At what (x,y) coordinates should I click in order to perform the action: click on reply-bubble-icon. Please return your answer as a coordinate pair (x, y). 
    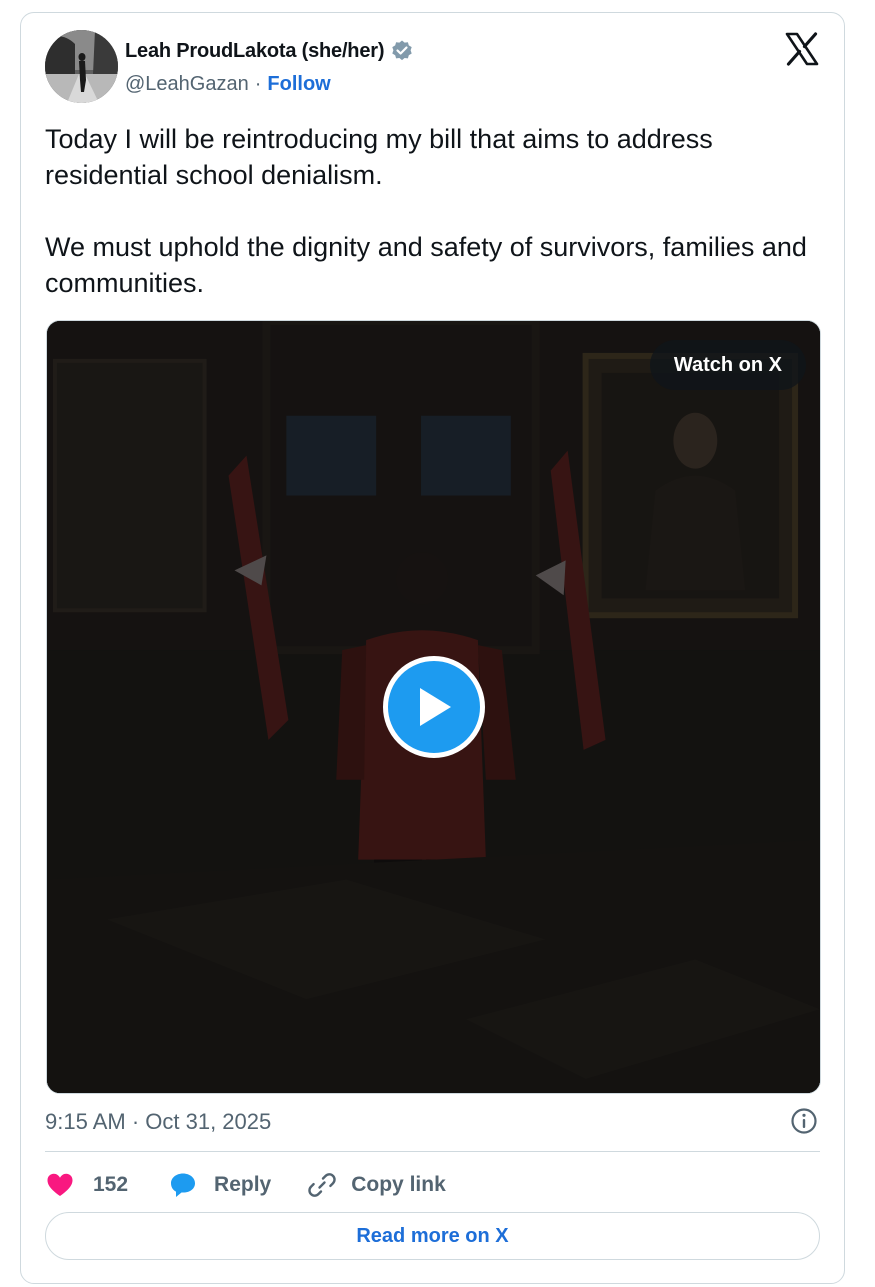
    Looking at the image, I should click on (183, 1185).